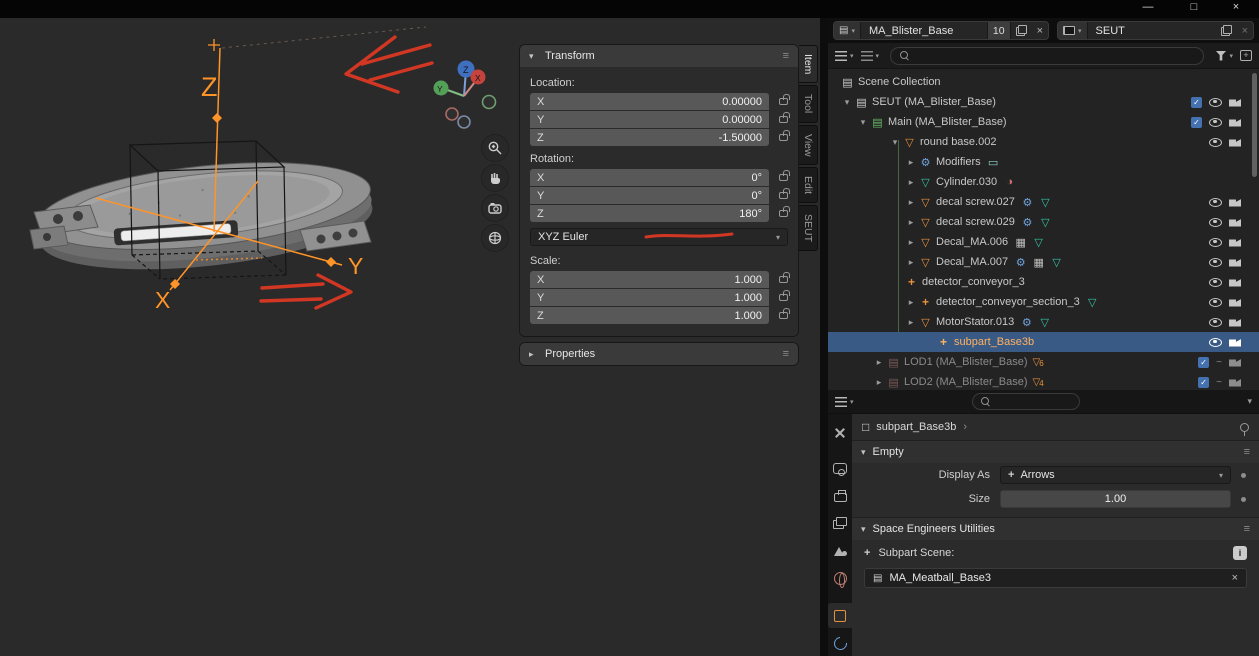  Describe the element at coordinates (1043, 262) in the screenshot. I see `outliner-row-decal-ma-007: ▸ ▽ Decal_MA.007 ⚙ ▦ ▽` at that location.